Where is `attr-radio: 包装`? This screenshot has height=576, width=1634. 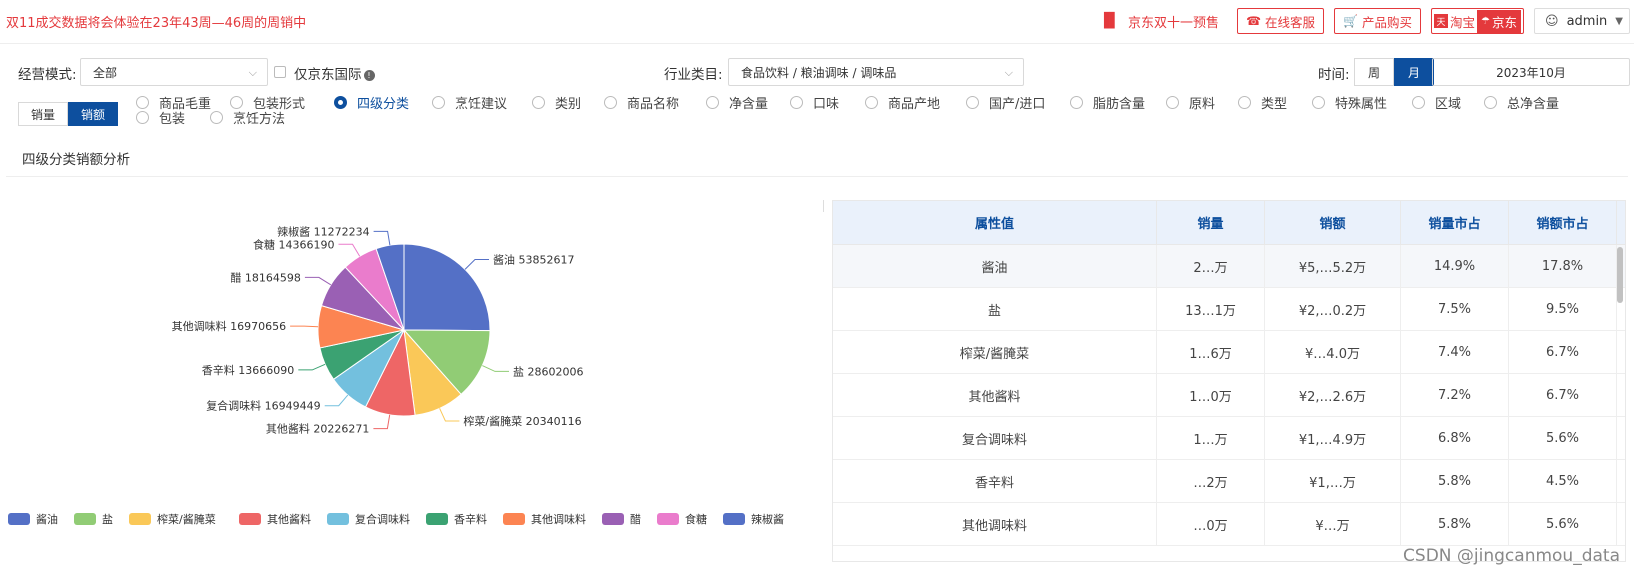 attr-radio: 包装 is located at coordinates (160, 117).